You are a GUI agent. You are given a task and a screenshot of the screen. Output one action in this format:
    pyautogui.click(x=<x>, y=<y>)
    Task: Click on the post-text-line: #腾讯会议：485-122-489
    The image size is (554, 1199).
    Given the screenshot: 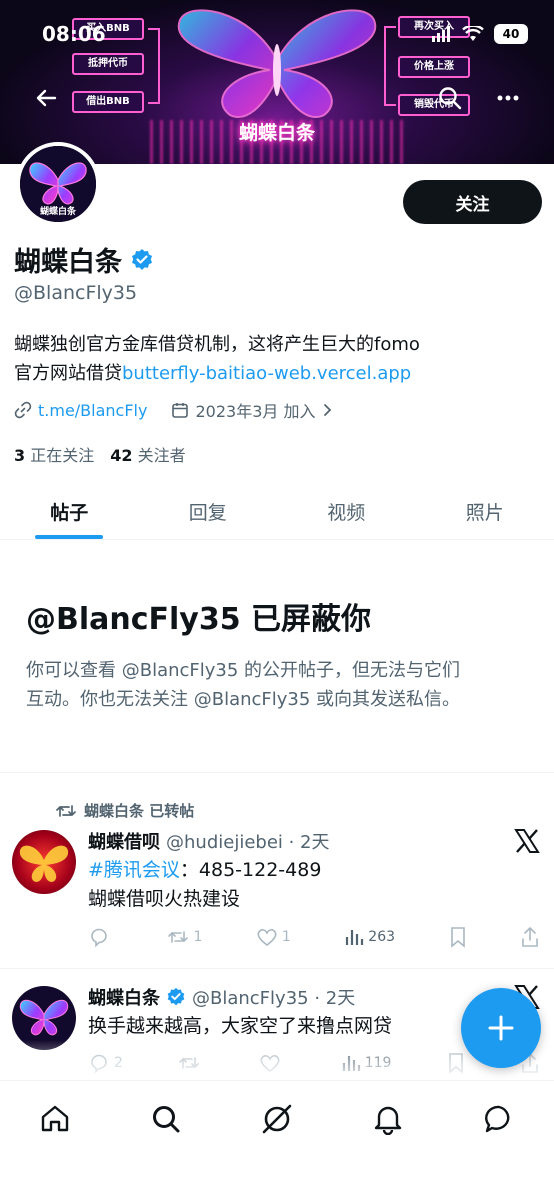 What is the action you would take?
    pyautogui.click(x=204, y=870)
    